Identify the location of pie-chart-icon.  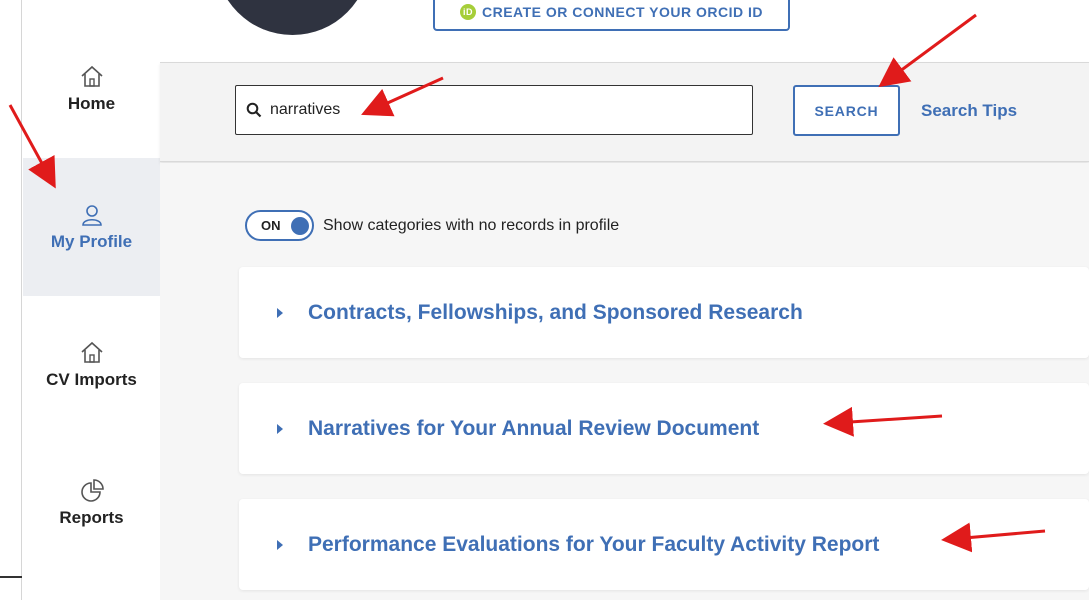
(92, 490).